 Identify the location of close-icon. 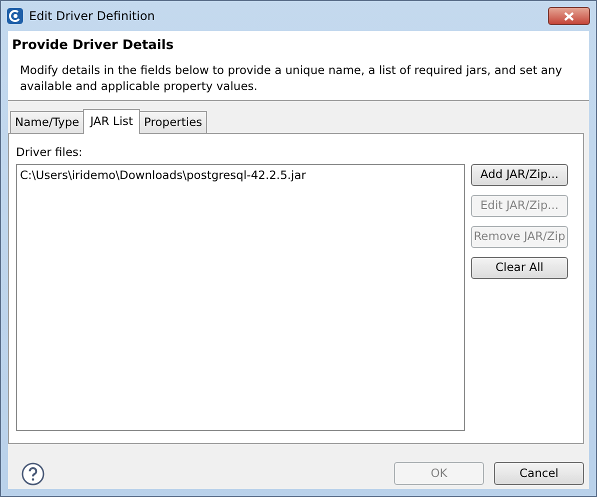
(569, 16).